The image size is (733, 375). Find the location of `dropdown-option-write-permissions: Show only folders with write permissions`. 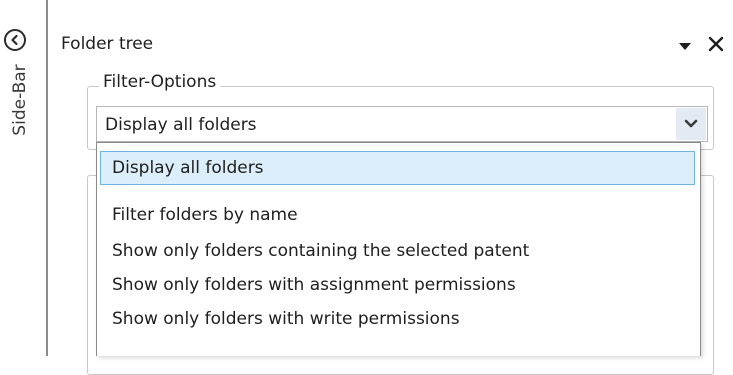

dropdown-option-write-permissions: Show only folders with write permissions is located at coordinates (397, 319).